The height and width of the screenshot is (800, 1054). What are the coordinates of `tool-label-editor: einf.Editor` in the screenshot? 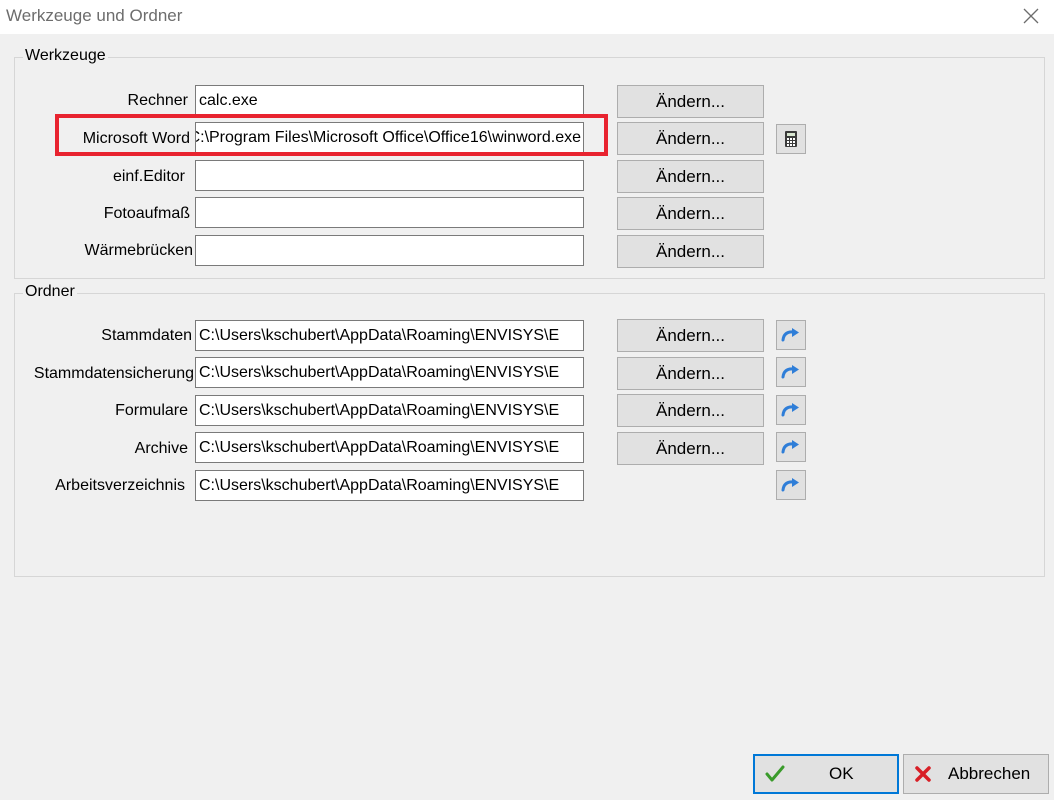 It's located at (148, 176).